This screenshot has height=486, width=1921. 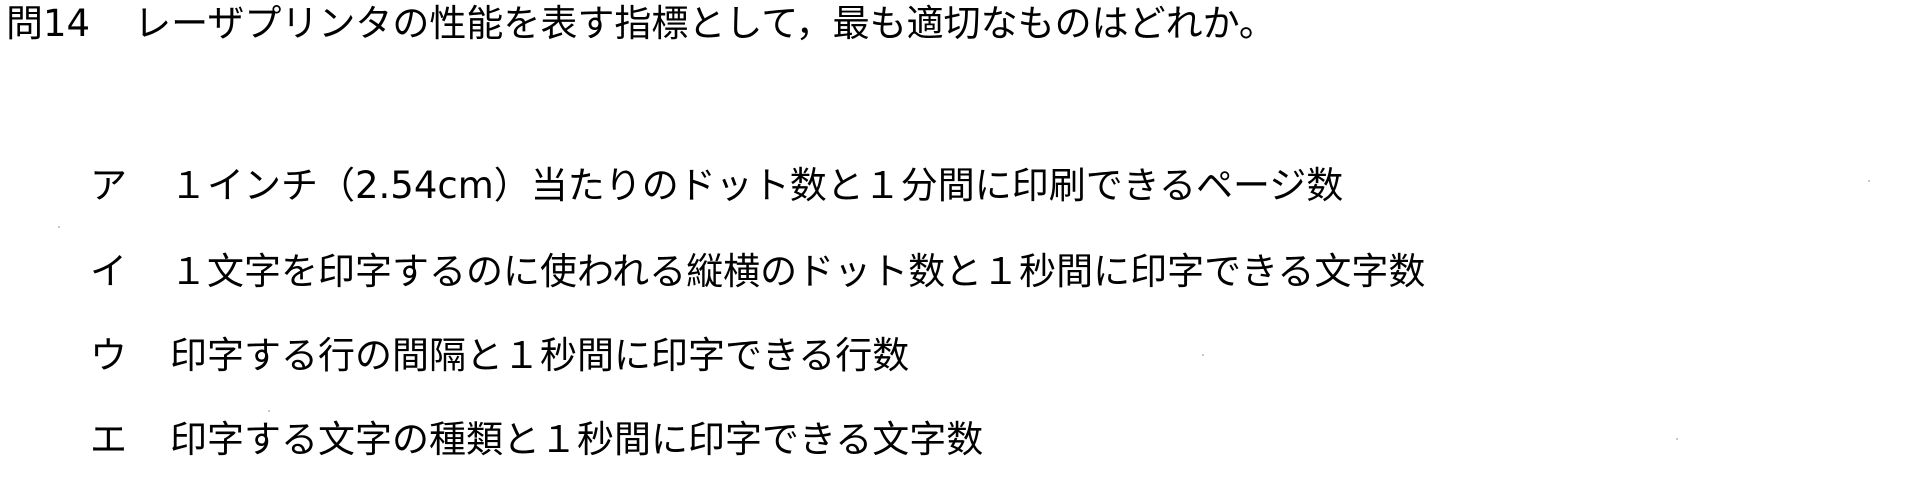 I want to click on choice-label: エ, so click(x=108, y=439).